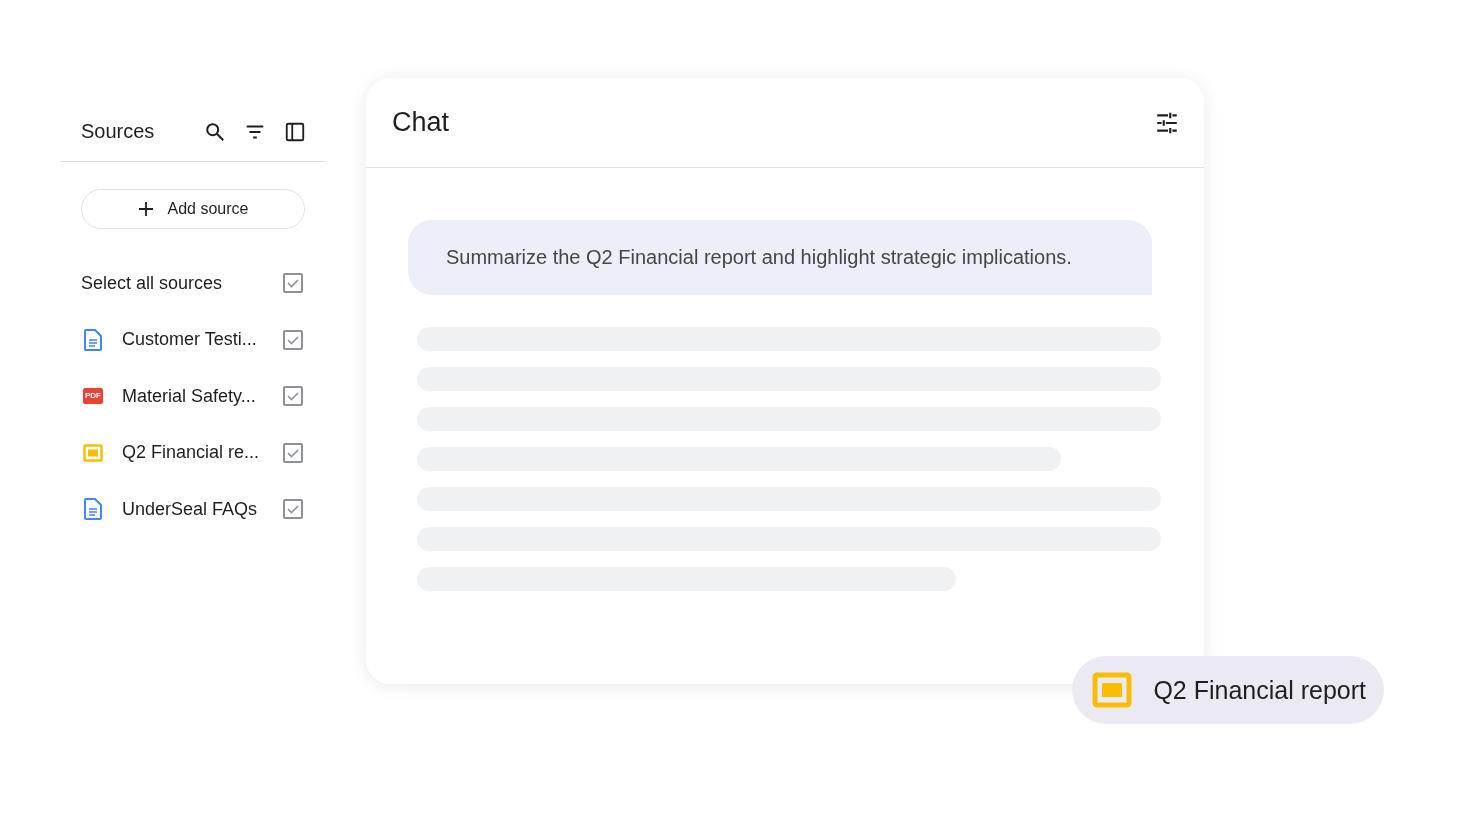  Describe the element at coordinates (202, 509) in the screenshot. I see `source-name: UnderSeal FAQs` at that location.